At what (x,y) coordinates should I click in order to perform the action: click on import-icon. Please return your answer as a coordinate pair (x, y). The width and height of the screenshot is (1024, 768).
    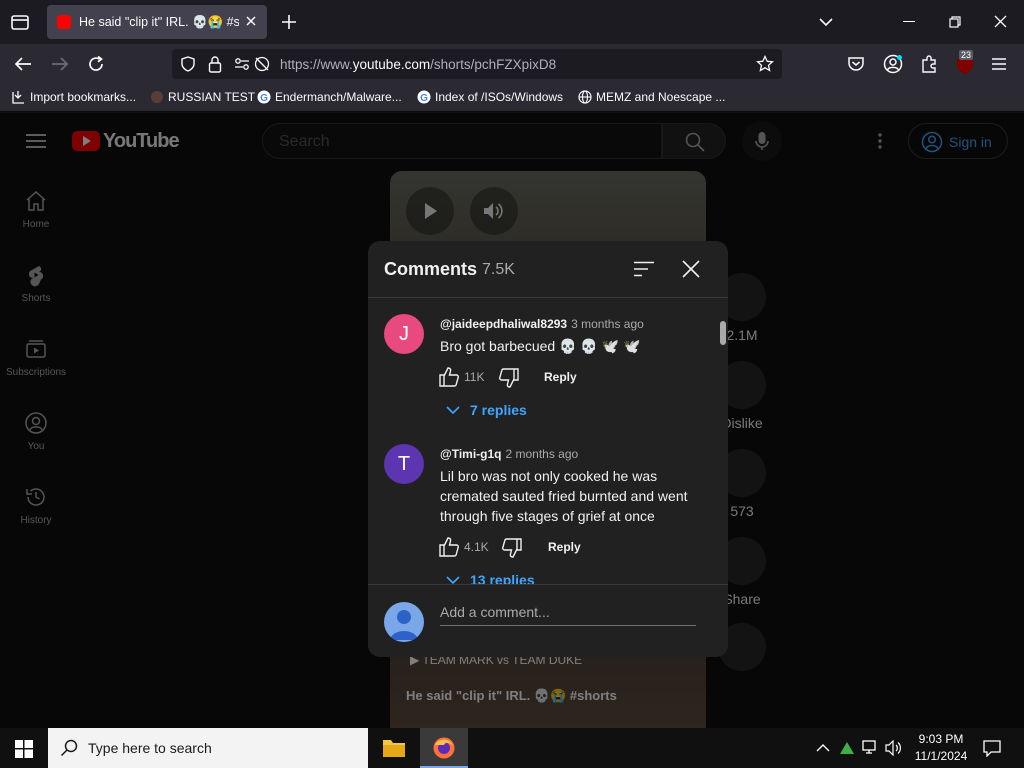
    Looking at the image, I should click on (19, 97).